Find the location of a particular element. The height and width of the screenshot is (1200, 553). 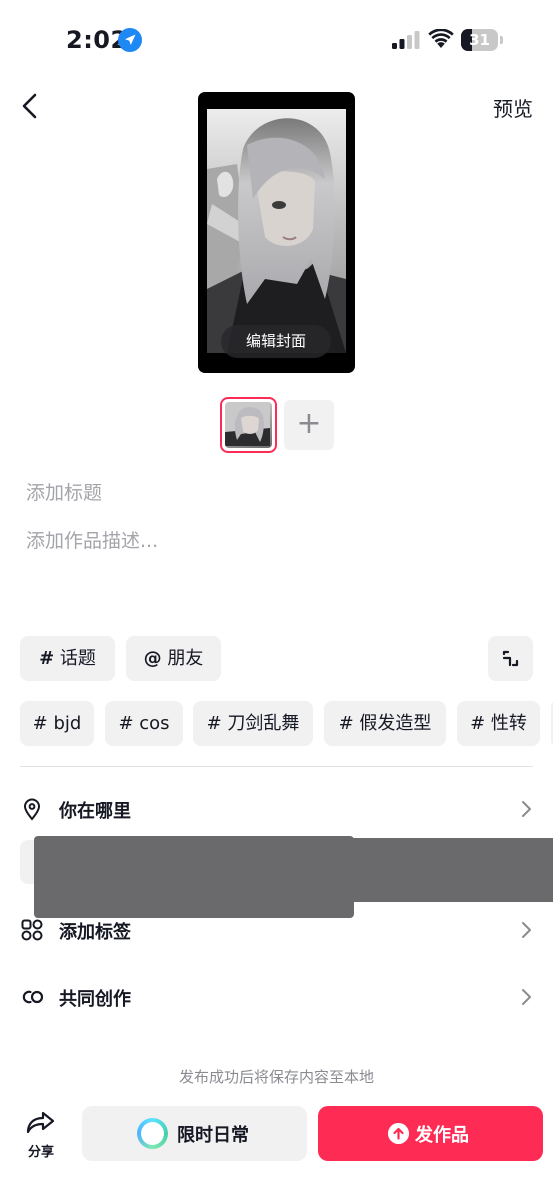

suggested-tag-chip: # 性转 is located at coordinates (498, 723).